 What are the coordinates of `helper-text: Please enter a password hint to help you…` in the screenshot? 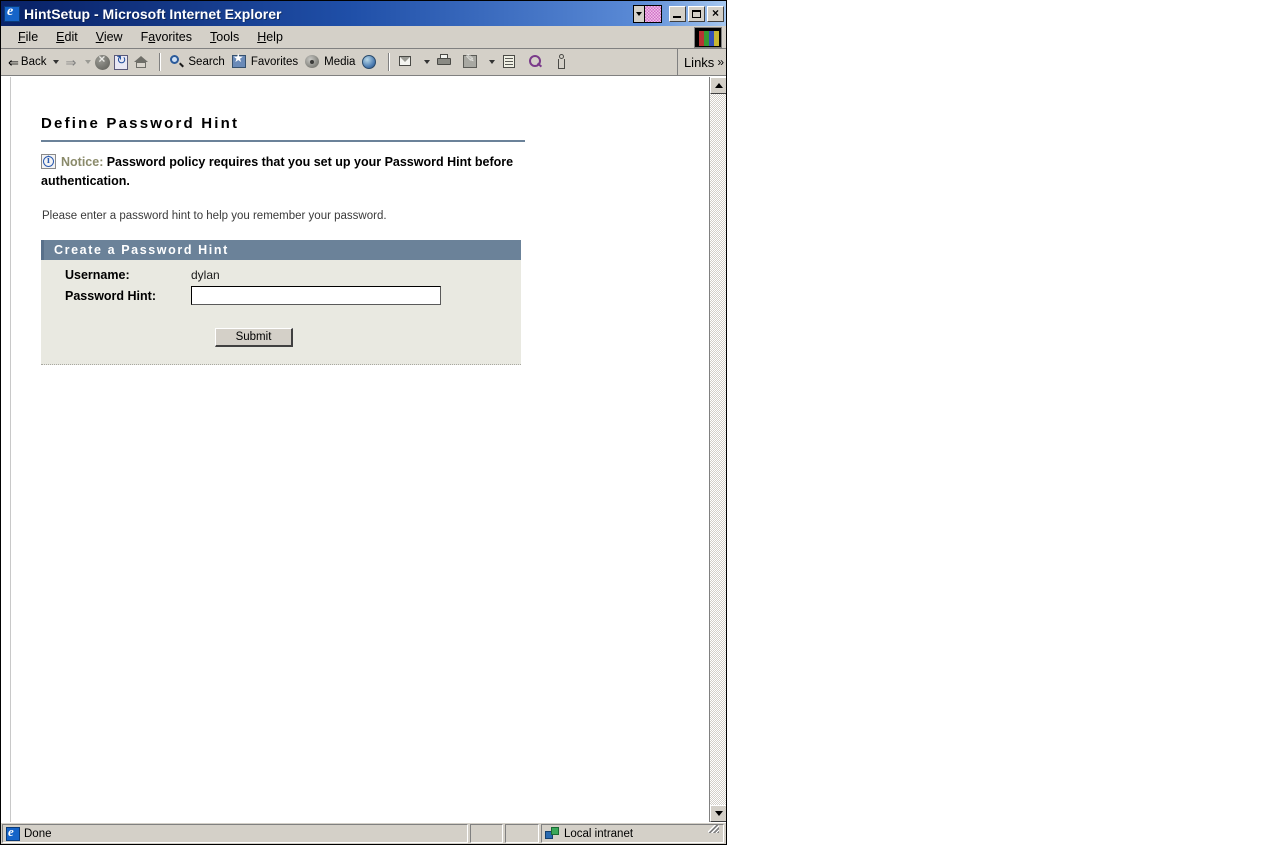 It's located at (214, 215).